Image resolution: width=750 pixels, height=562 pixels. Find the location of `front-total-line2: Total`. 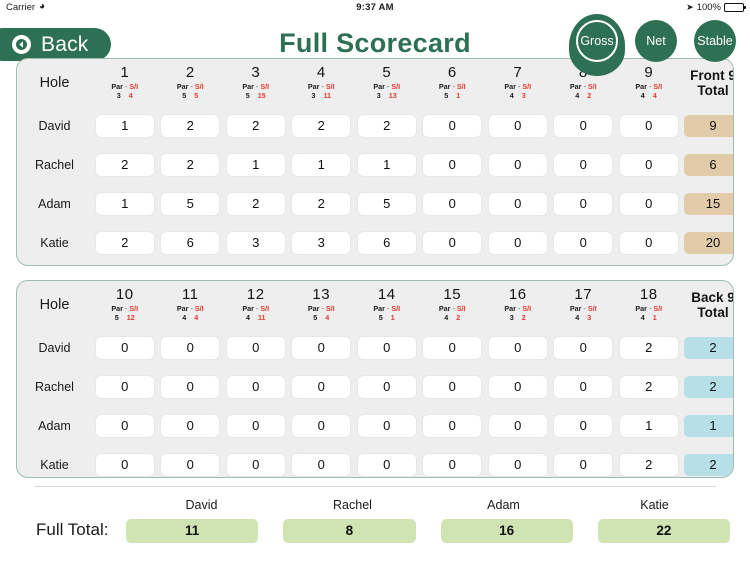

front-total-line2: Total is located at coordinates (713, 90).